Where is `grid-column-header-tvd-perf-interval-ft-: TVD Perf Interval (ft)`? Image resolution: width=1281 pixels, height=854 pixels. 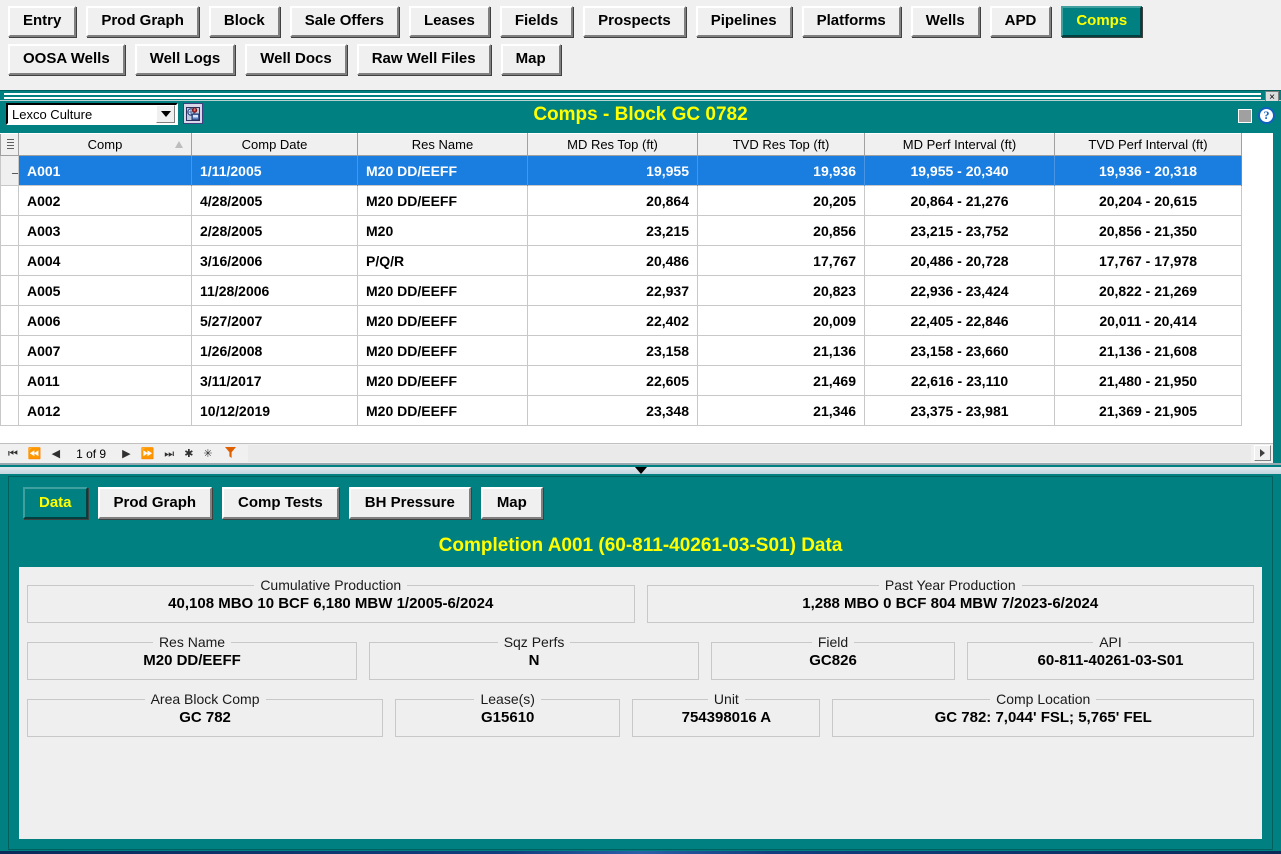
grid-column-header-tvd-perf-interval-ft-: TVD Perf Interval (ft) is located at coordinates (1148, 144).